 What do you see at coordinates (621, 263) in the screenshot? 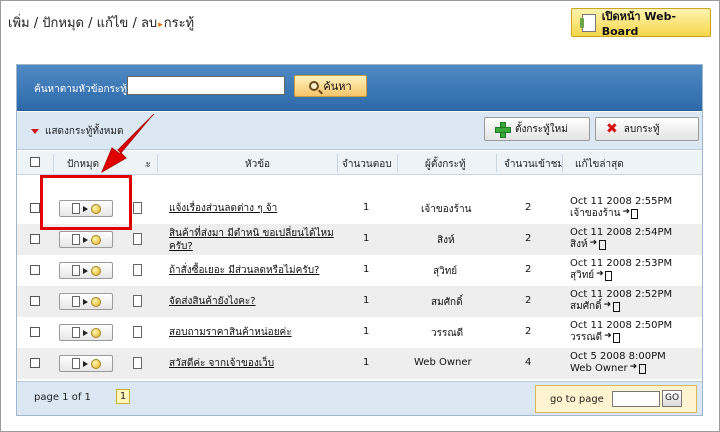
I see `last-edit-date: Oct 11 2008 2:53PM` at bounding box center [621, 263].